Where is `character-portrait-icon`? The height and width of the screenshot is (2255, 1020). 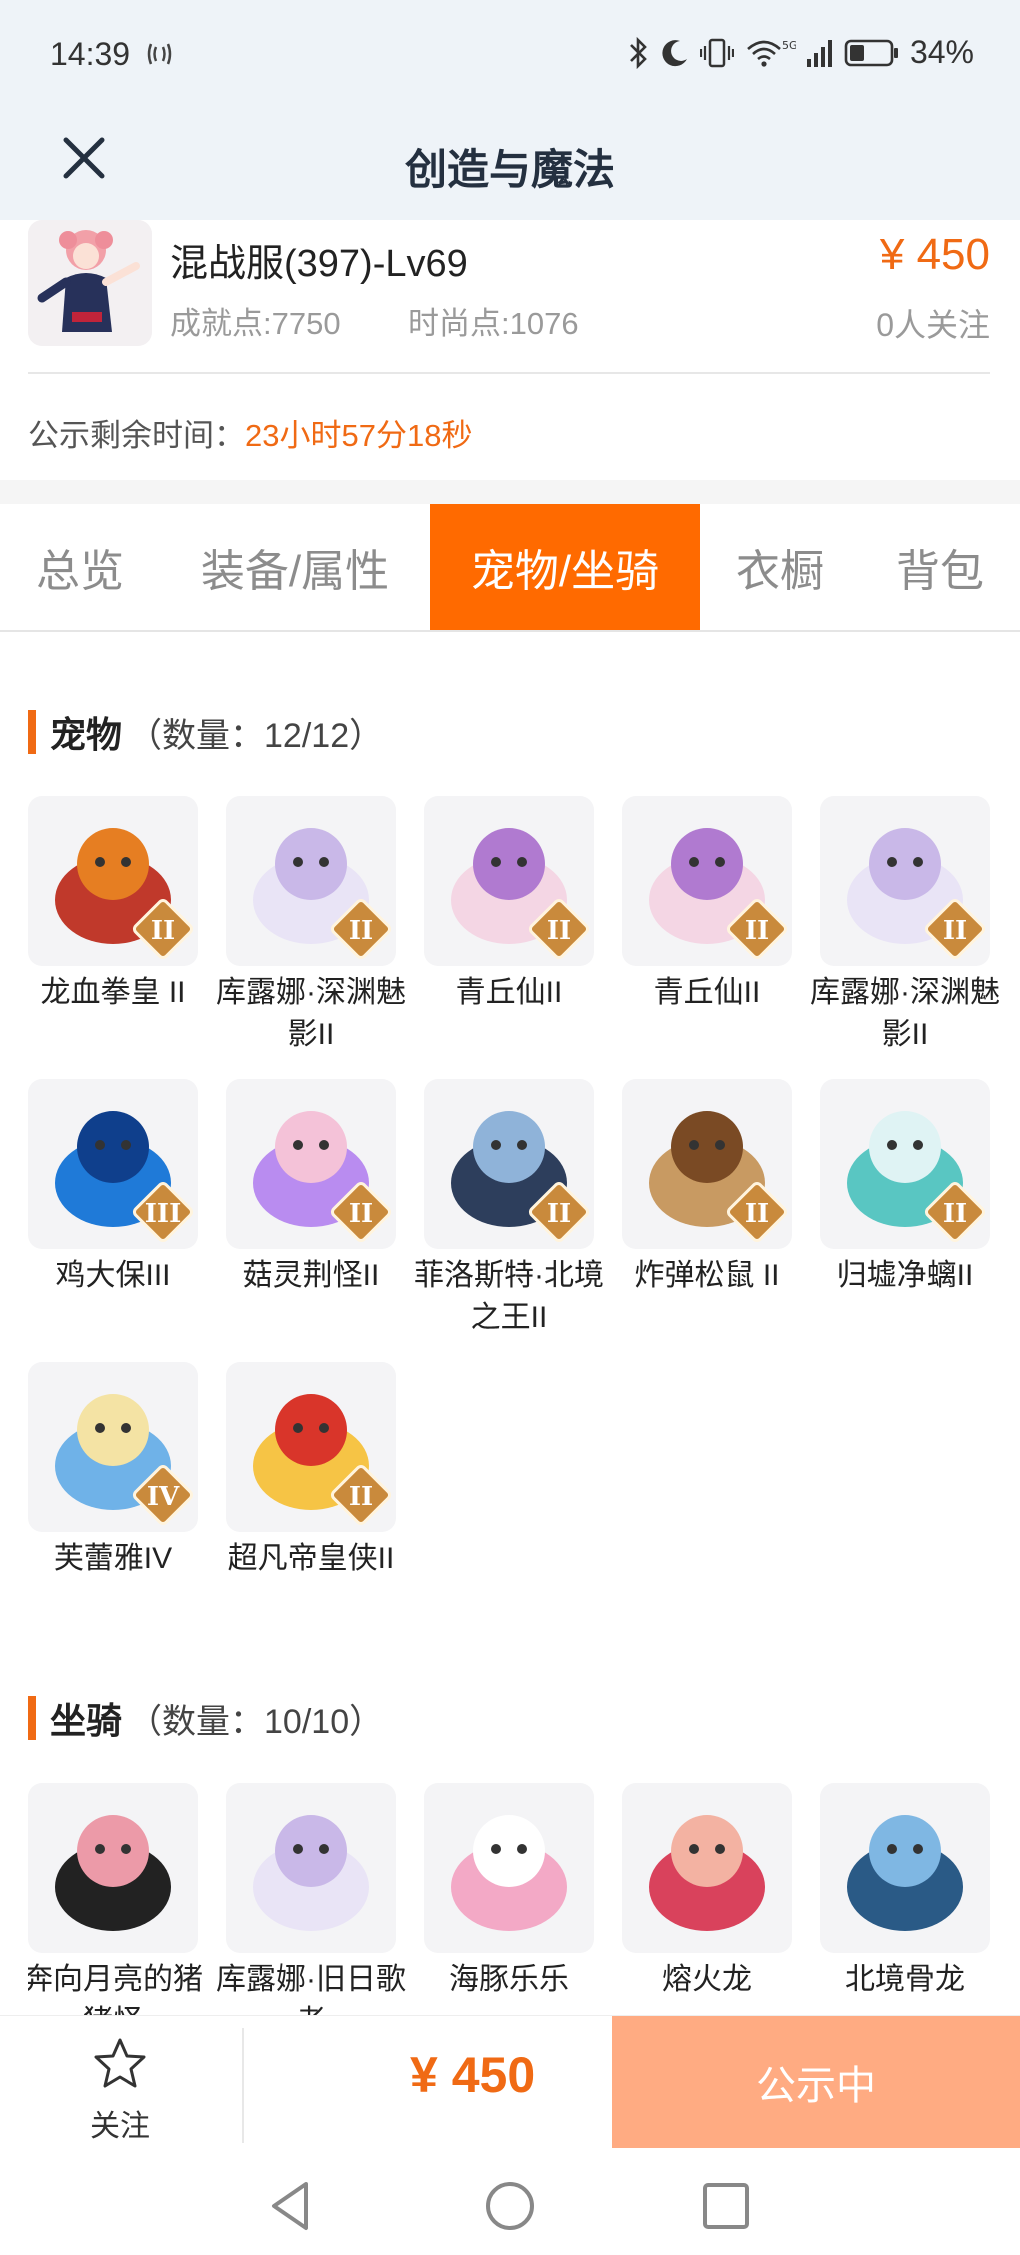
character-portrait-icon is located at coordinates (90, 283).